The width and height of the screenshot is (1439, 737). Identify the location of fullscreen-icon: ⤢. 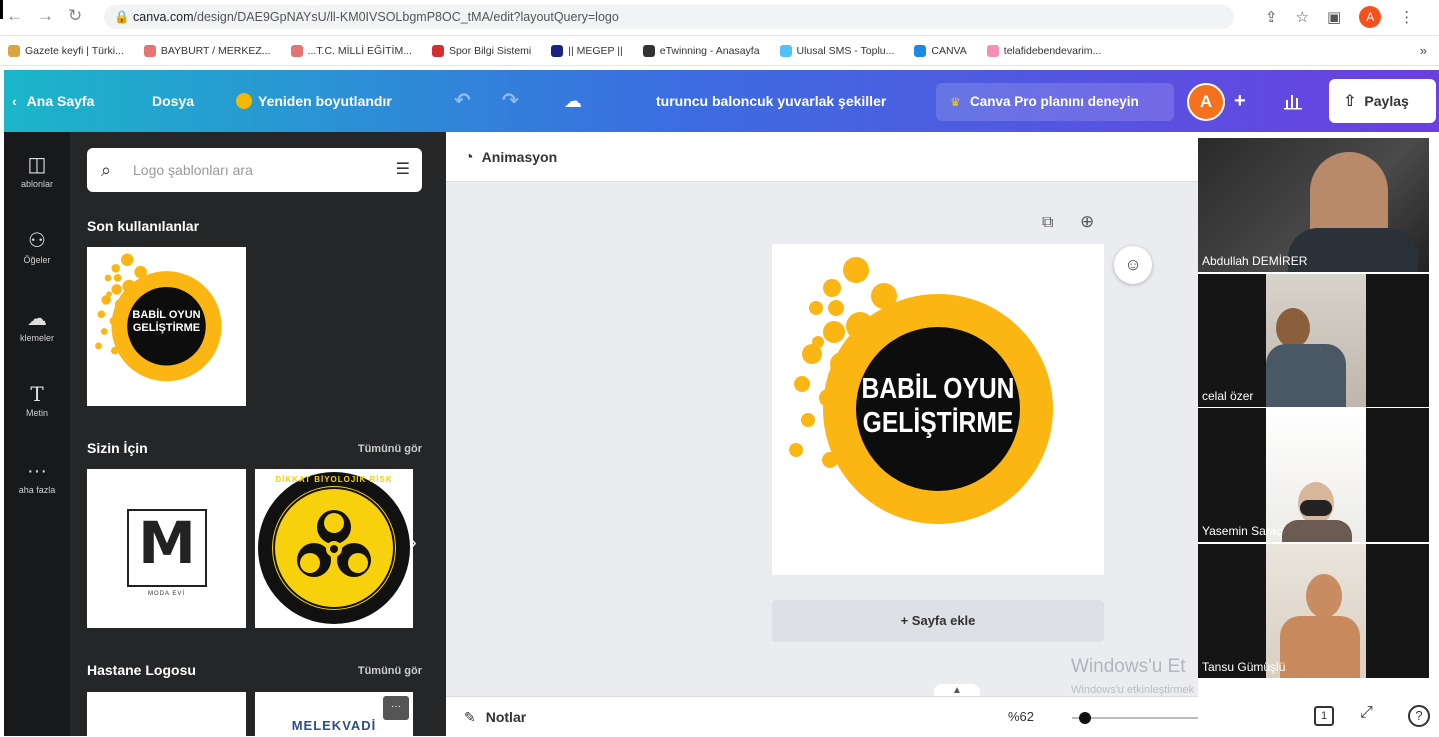
(1366, 713).